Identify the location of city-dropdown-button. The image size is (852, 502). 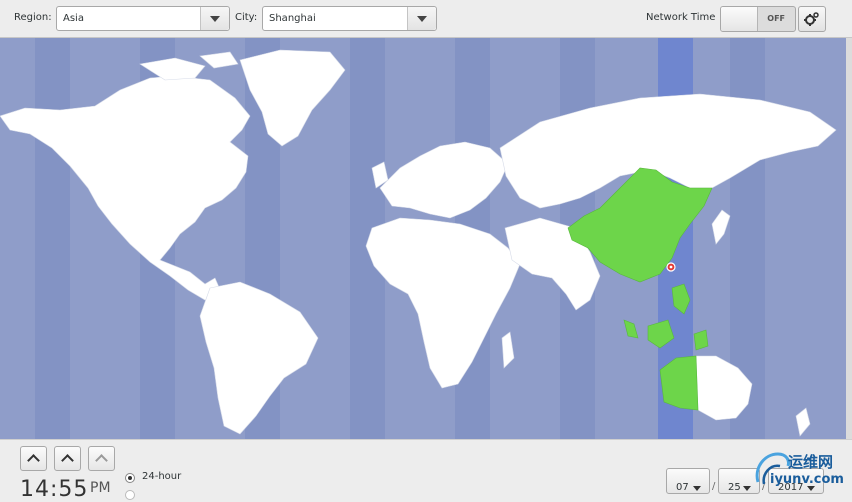
(421, 18).